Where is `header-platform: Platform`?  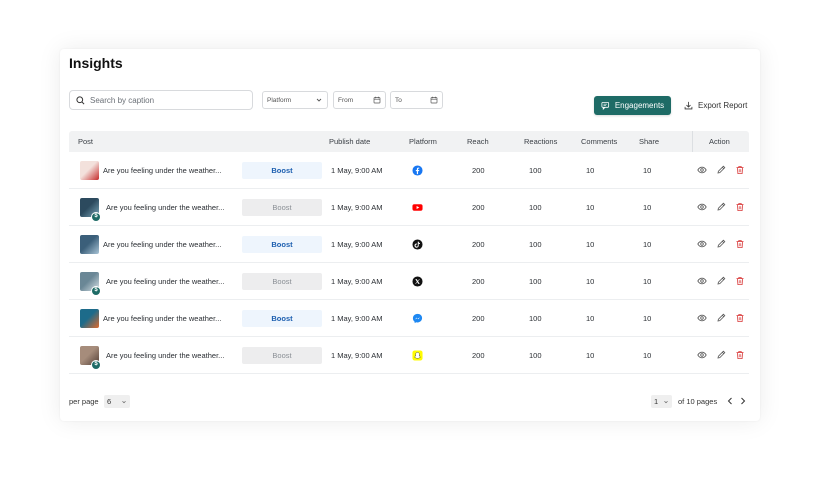 header-platform: Platform is located at coordinates (423, 141).